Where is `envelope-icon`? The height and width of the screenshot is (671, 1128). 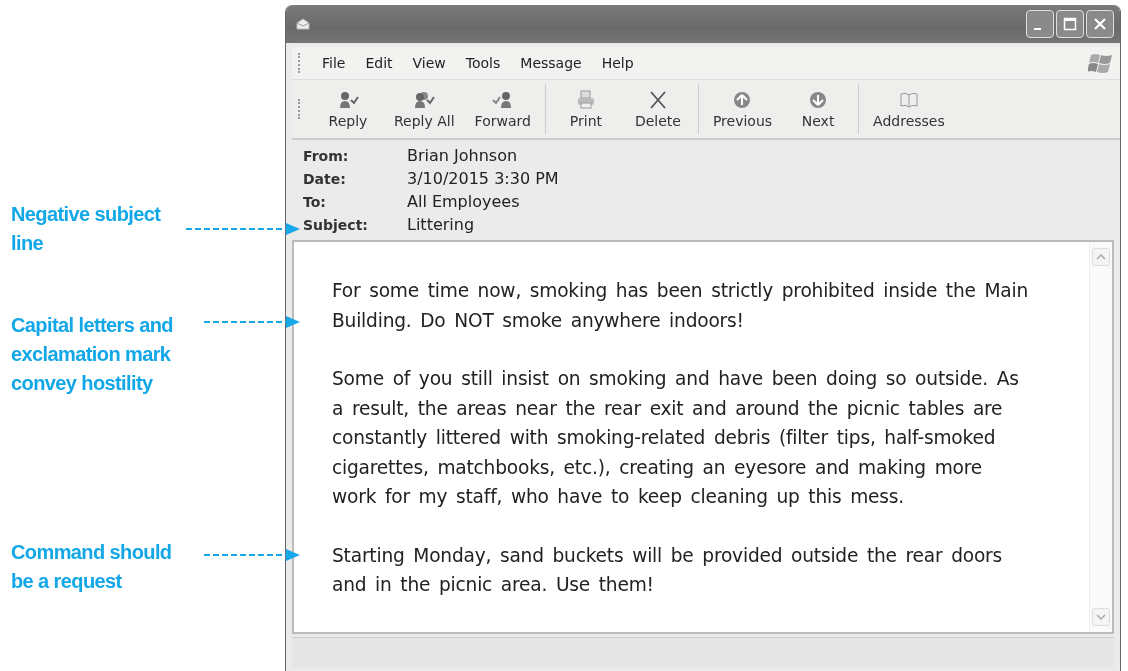 envelope-icon is located at coordinates (303, 24).